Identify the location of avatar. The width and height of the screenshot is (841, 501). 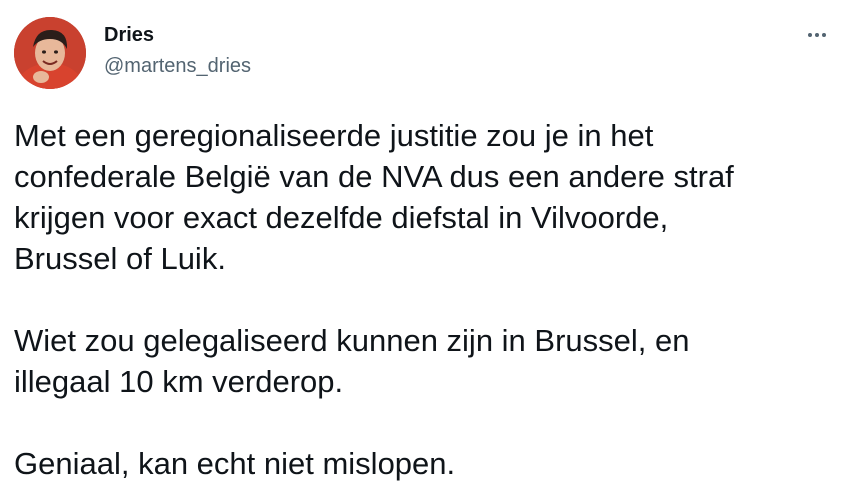
(50, 53).